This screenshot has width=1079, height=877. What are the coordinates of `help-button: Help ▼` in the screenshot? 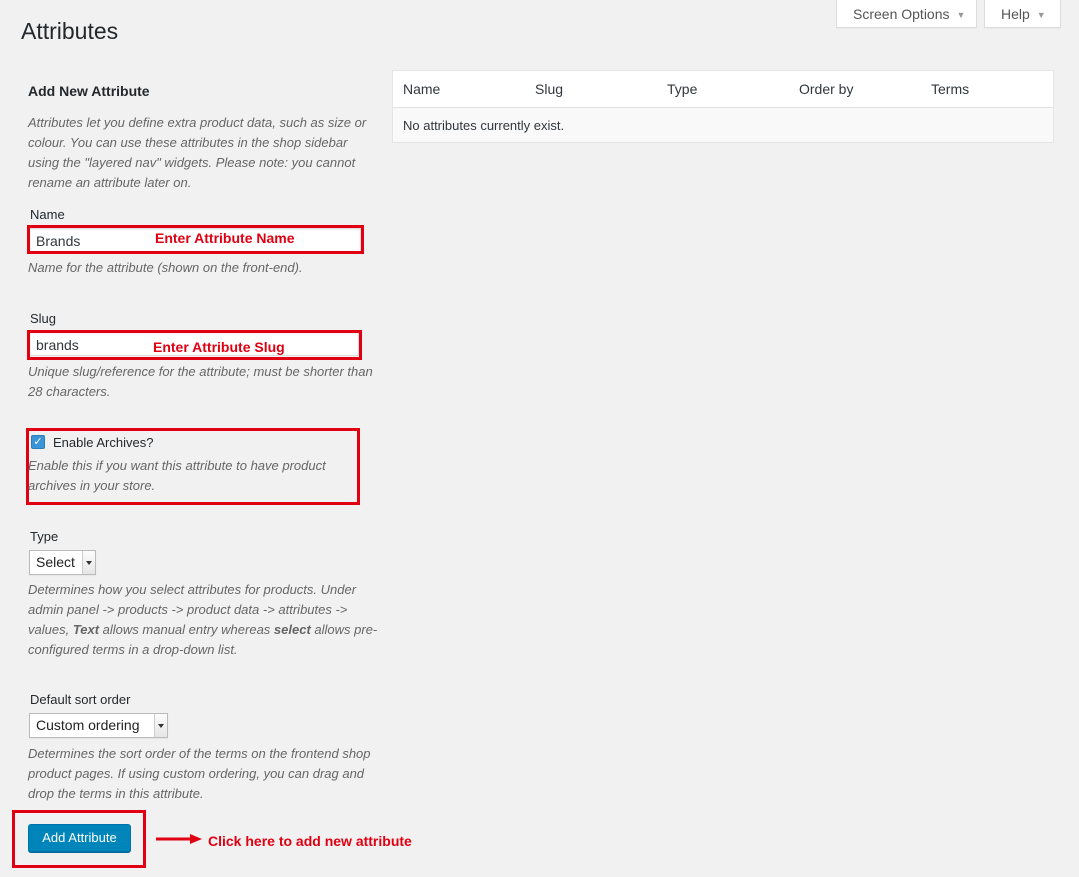 It's located at (1022, 14).